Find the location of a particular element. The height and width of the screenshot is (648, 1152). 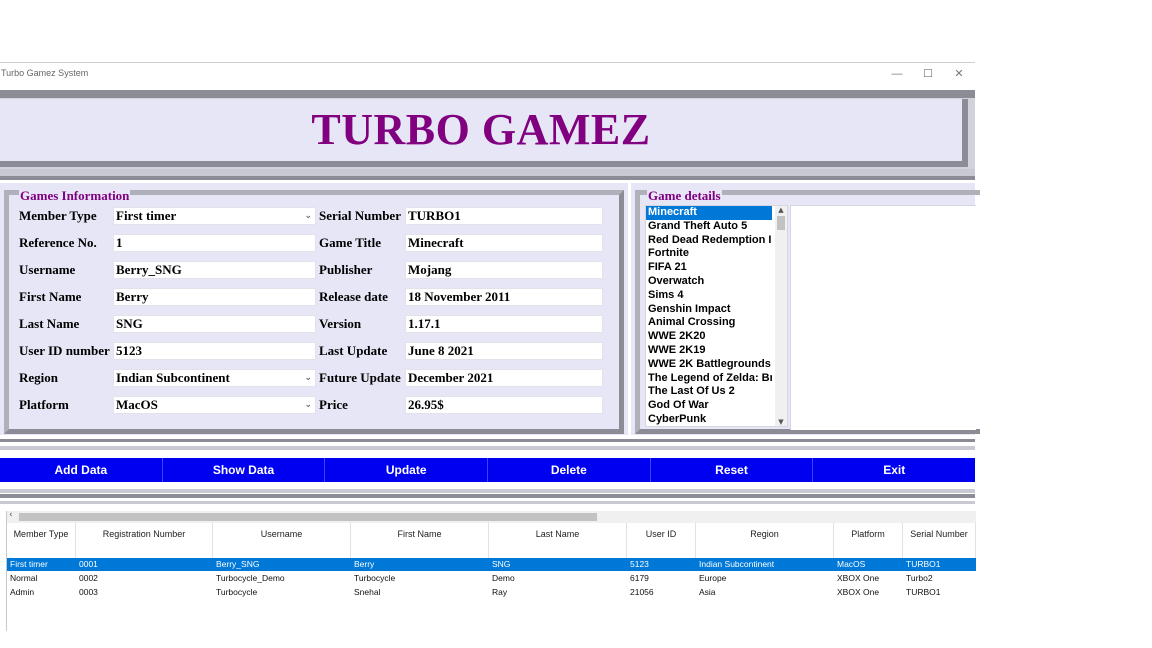

add-data-button: Add Data is located at coordinates (81, 470).